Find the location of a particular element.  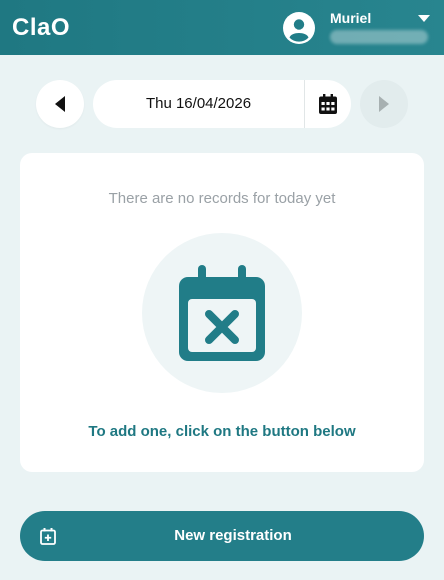

empty-illustration is located at coordinates (222, 313).